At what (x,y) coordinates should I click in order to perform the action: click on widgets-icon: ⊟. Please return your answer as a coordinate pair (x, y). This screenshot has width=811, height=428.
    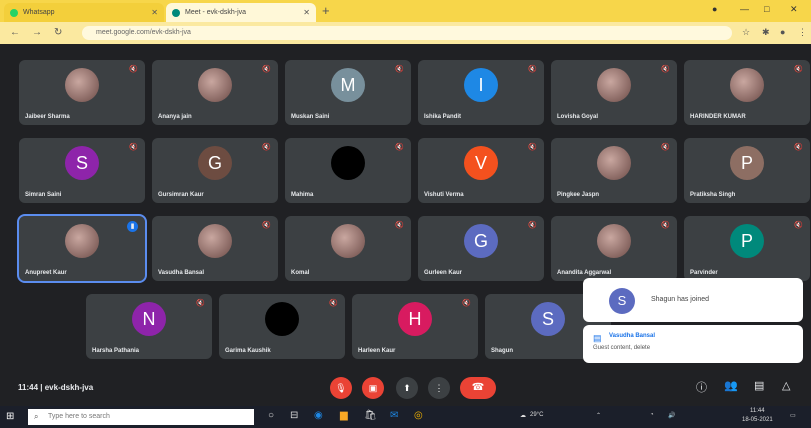
    Looking at the image, I should click on (294, 415).